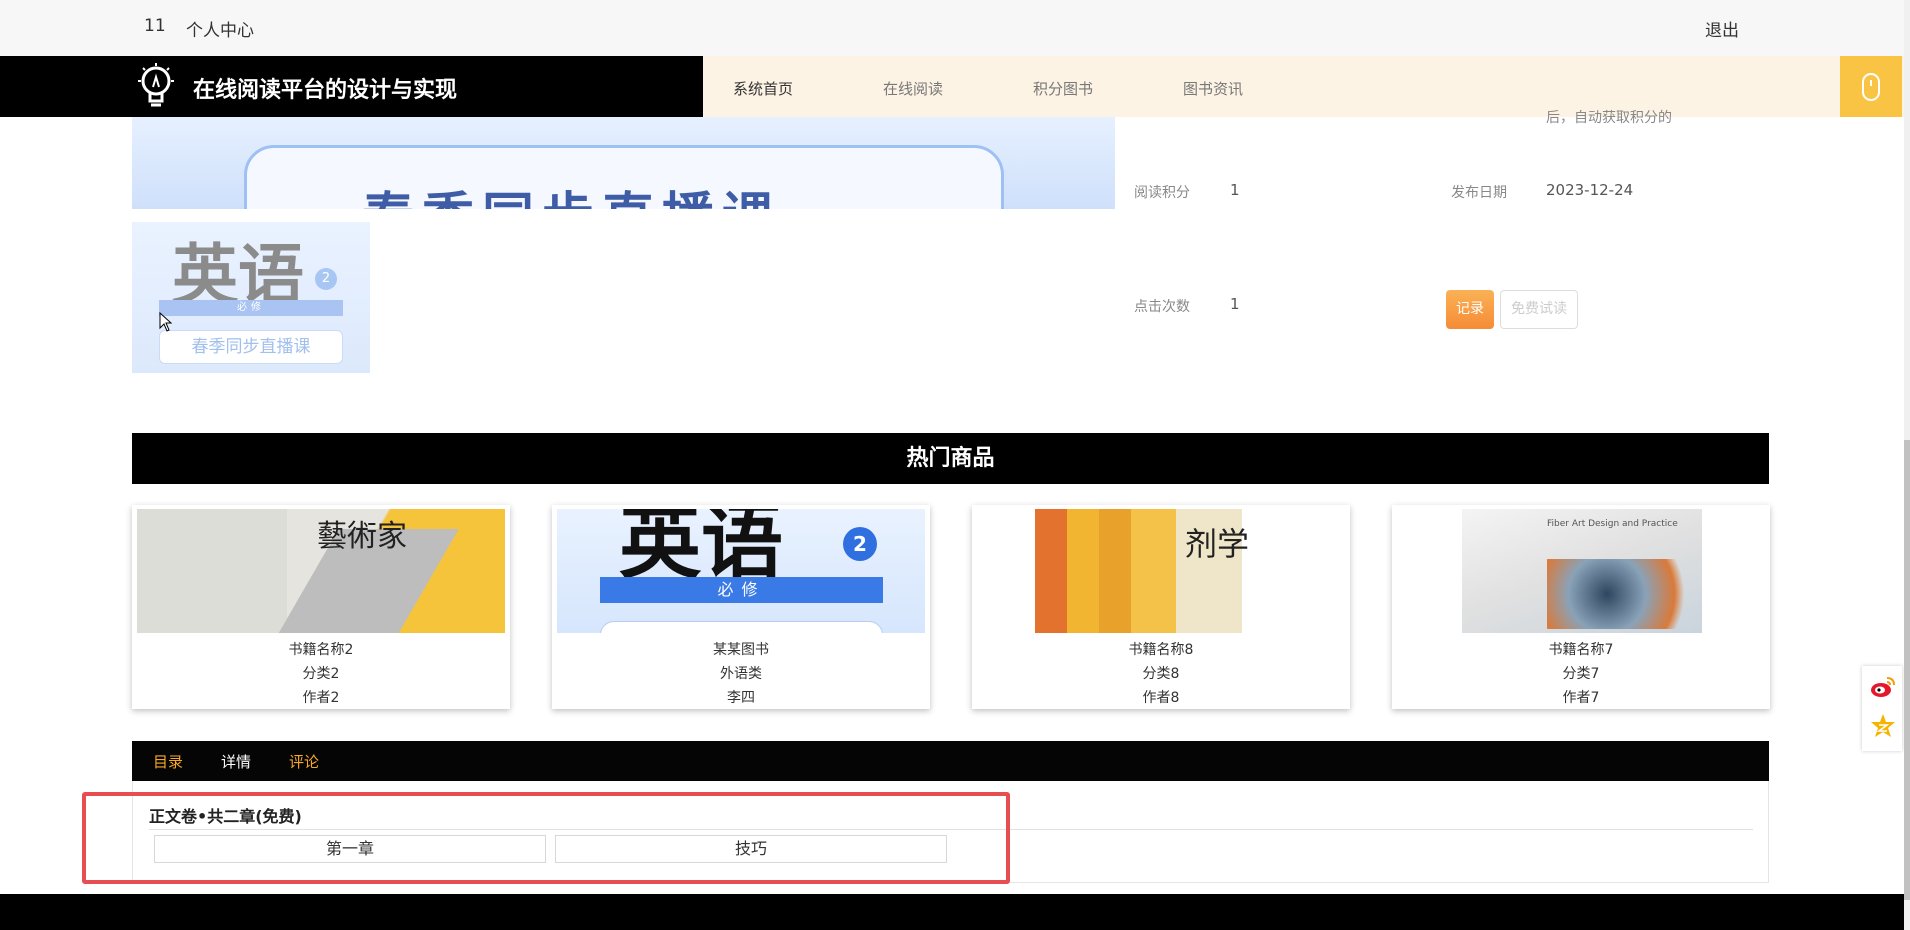  What do you see at coordinates (741, 571) in the screenshot?
I see `product-cover: 英语 2 必修` at bounding box center [741, 571].